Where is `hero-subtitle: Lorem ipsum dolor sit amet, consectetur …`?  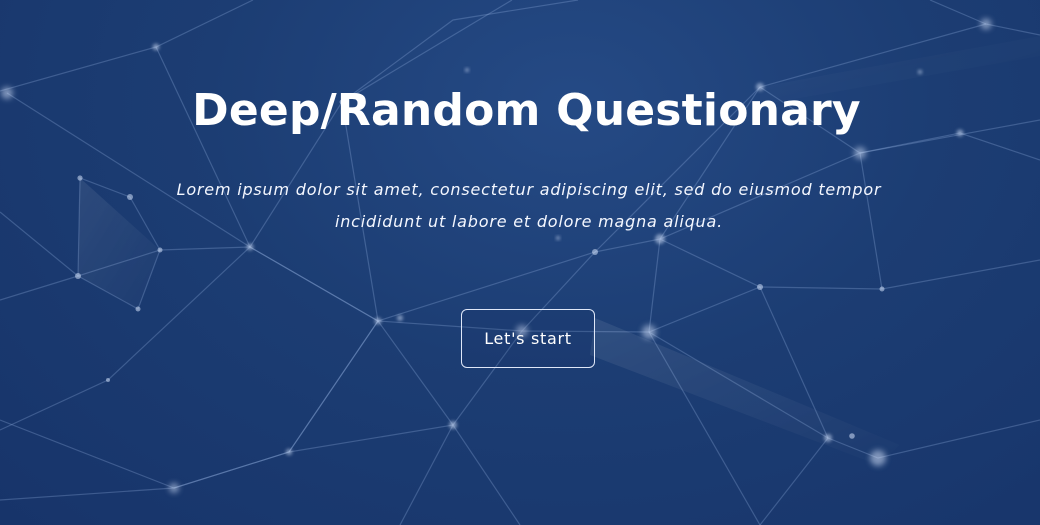
hero-subtitle: Lorem ipsum dolor sit amet, consectetur … is located at coordinates (529, 205).